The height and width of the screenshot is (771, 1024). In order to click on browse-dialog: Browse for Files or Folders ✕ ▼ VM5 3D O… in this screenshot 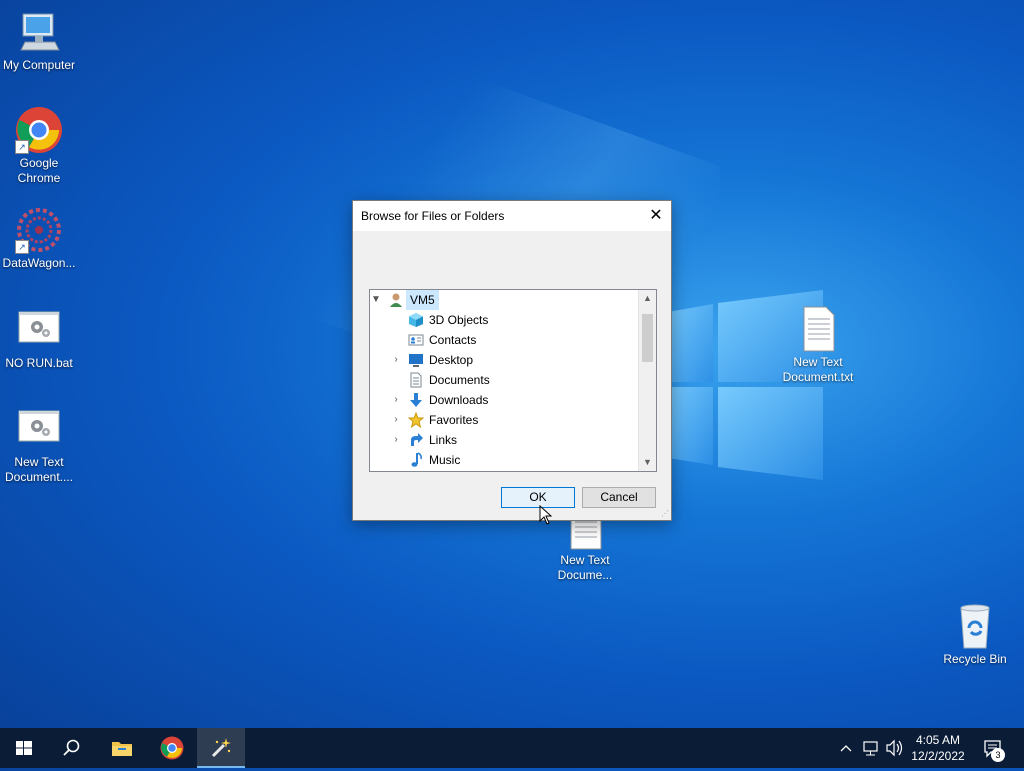, I will do `click(512, 360)`.